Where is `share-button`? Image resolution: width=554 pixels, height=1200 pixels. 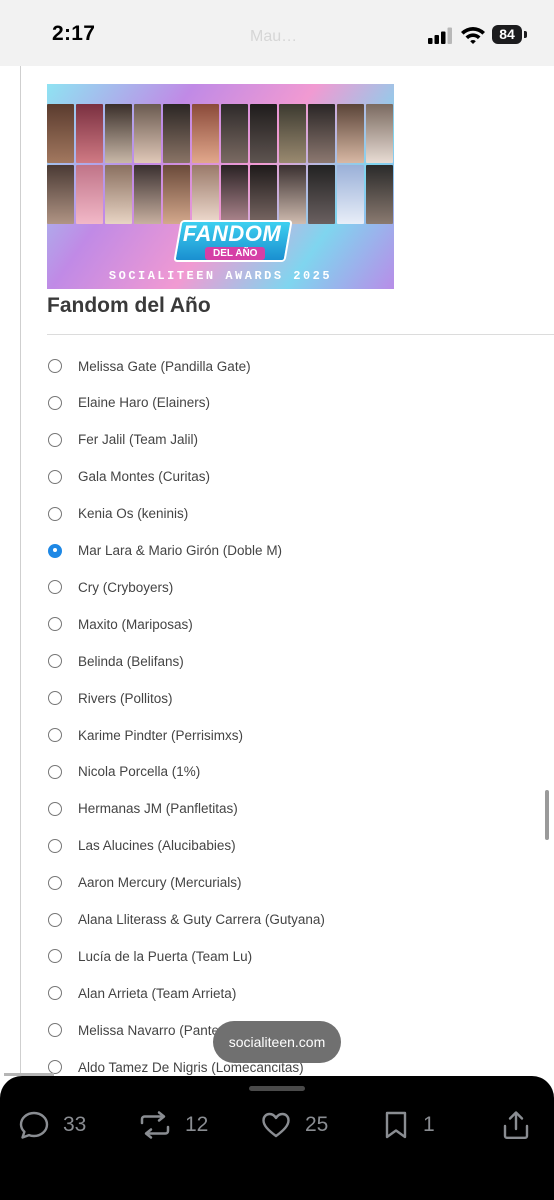 share-button is located at coordinates (516, 1125).